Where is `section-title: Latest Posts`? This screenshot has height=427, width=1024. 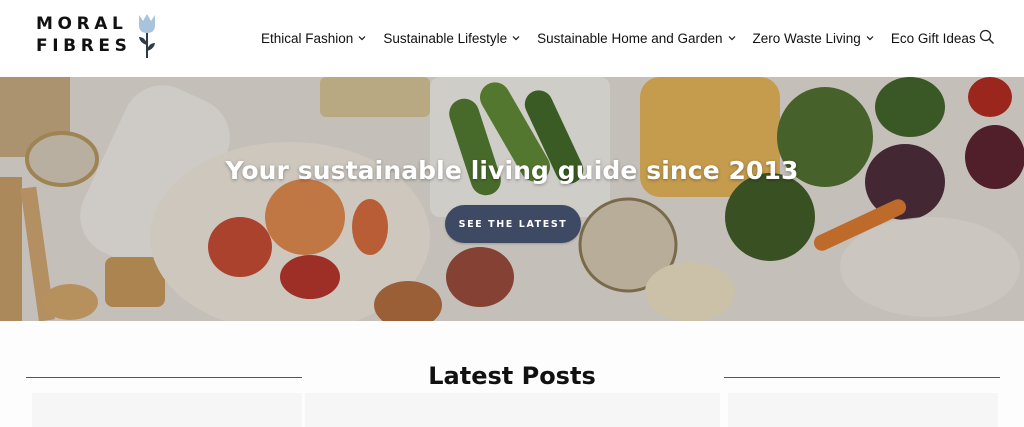
section-title: Latest Posts is located at coordinates (512, 376).